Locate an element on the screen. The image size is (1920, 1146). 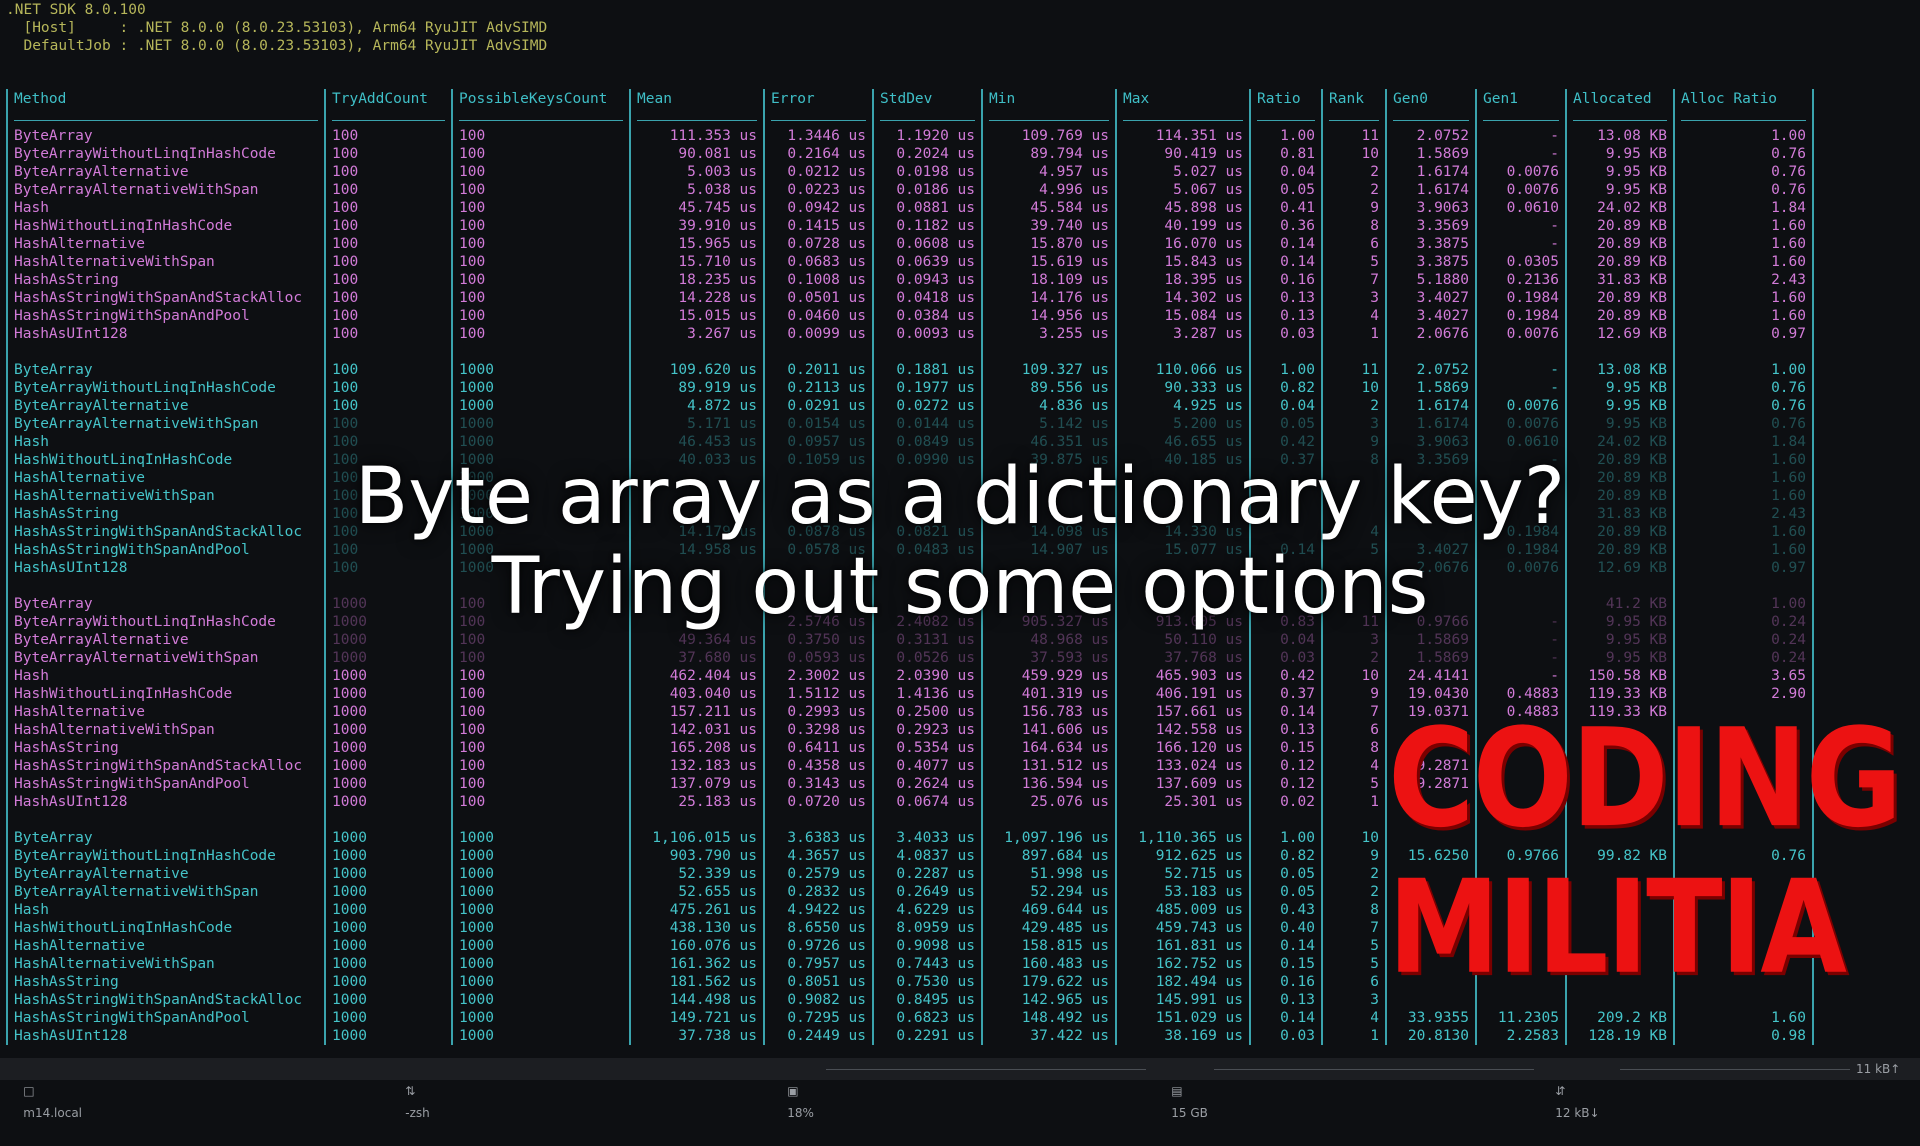
value-cell: 39.910 us is located at coordinates (696, 226).